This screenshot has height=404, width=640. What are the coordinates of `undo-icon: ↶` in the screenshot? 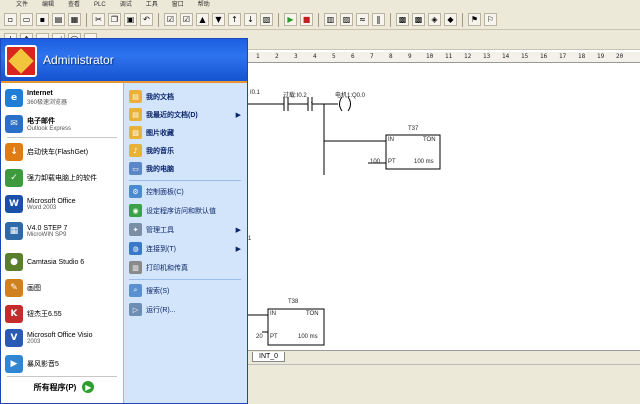 It's located at (146, 19).